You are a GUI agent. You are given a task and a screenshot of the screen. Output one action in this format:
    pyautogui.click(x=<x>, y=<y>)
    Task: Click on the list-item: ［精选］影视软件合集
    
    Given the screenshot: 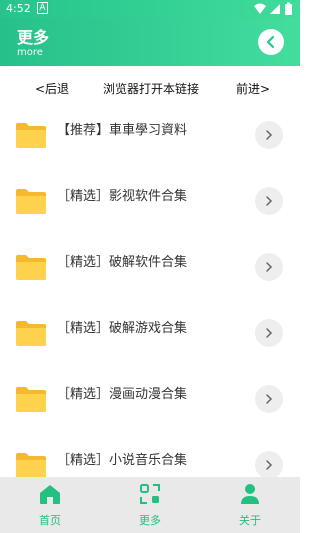 What is the action you would take?
    pyautogui.click(x=150, y=201)
    